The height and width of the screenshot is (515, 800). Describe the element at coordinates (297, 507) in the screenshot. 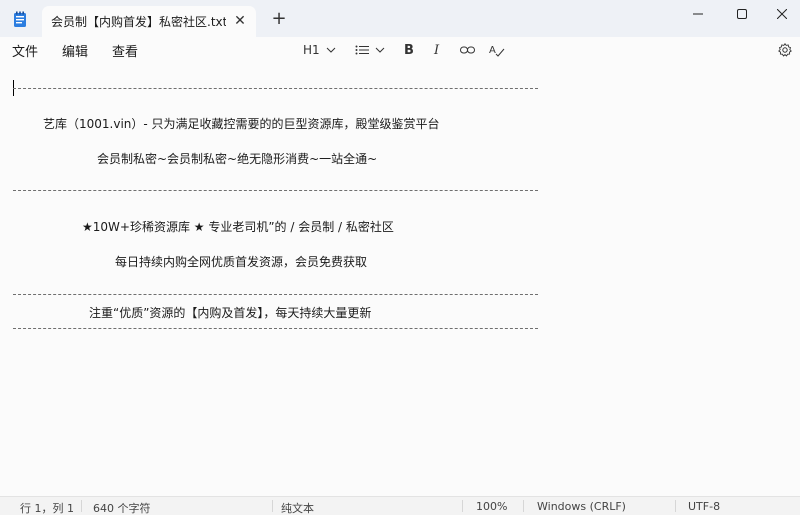

I see `text-mode: 纯文本` at that location.